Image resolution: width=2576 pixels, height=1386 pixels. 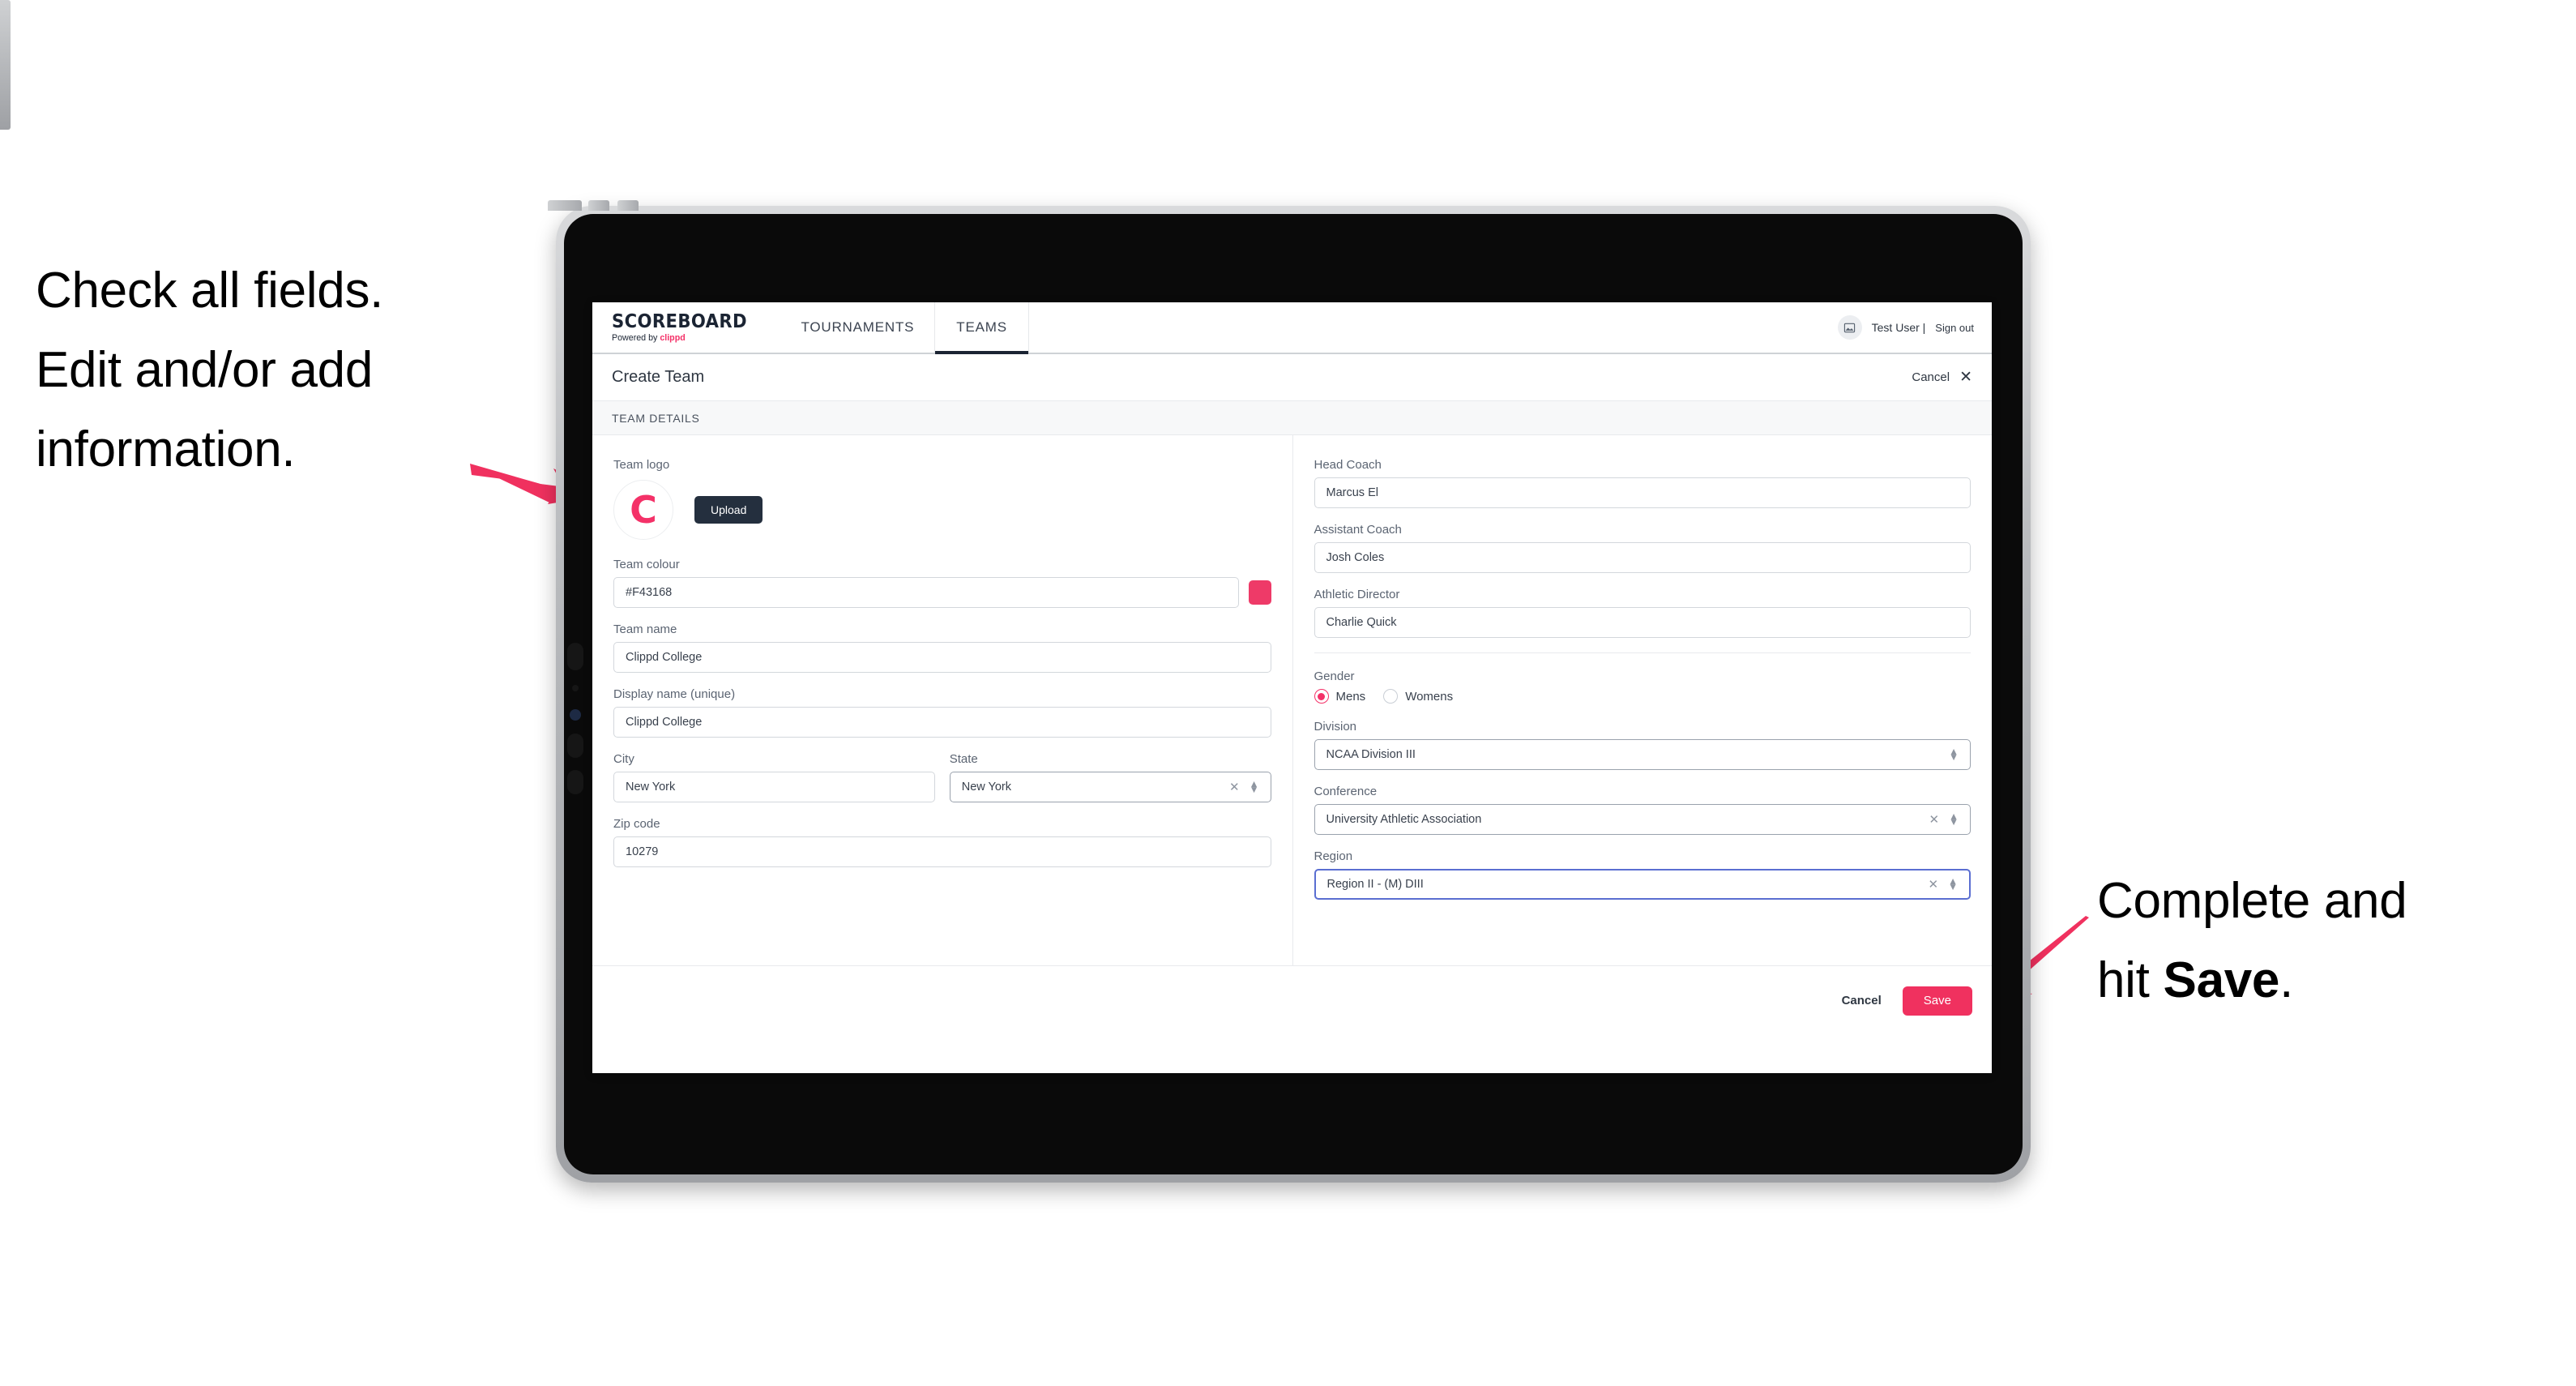 What do you see at coordinates (942, 784) in the screenshot?
I see `city-state-row: City State New York ✕ ▲ ▼` at bounding box center [942, 784].